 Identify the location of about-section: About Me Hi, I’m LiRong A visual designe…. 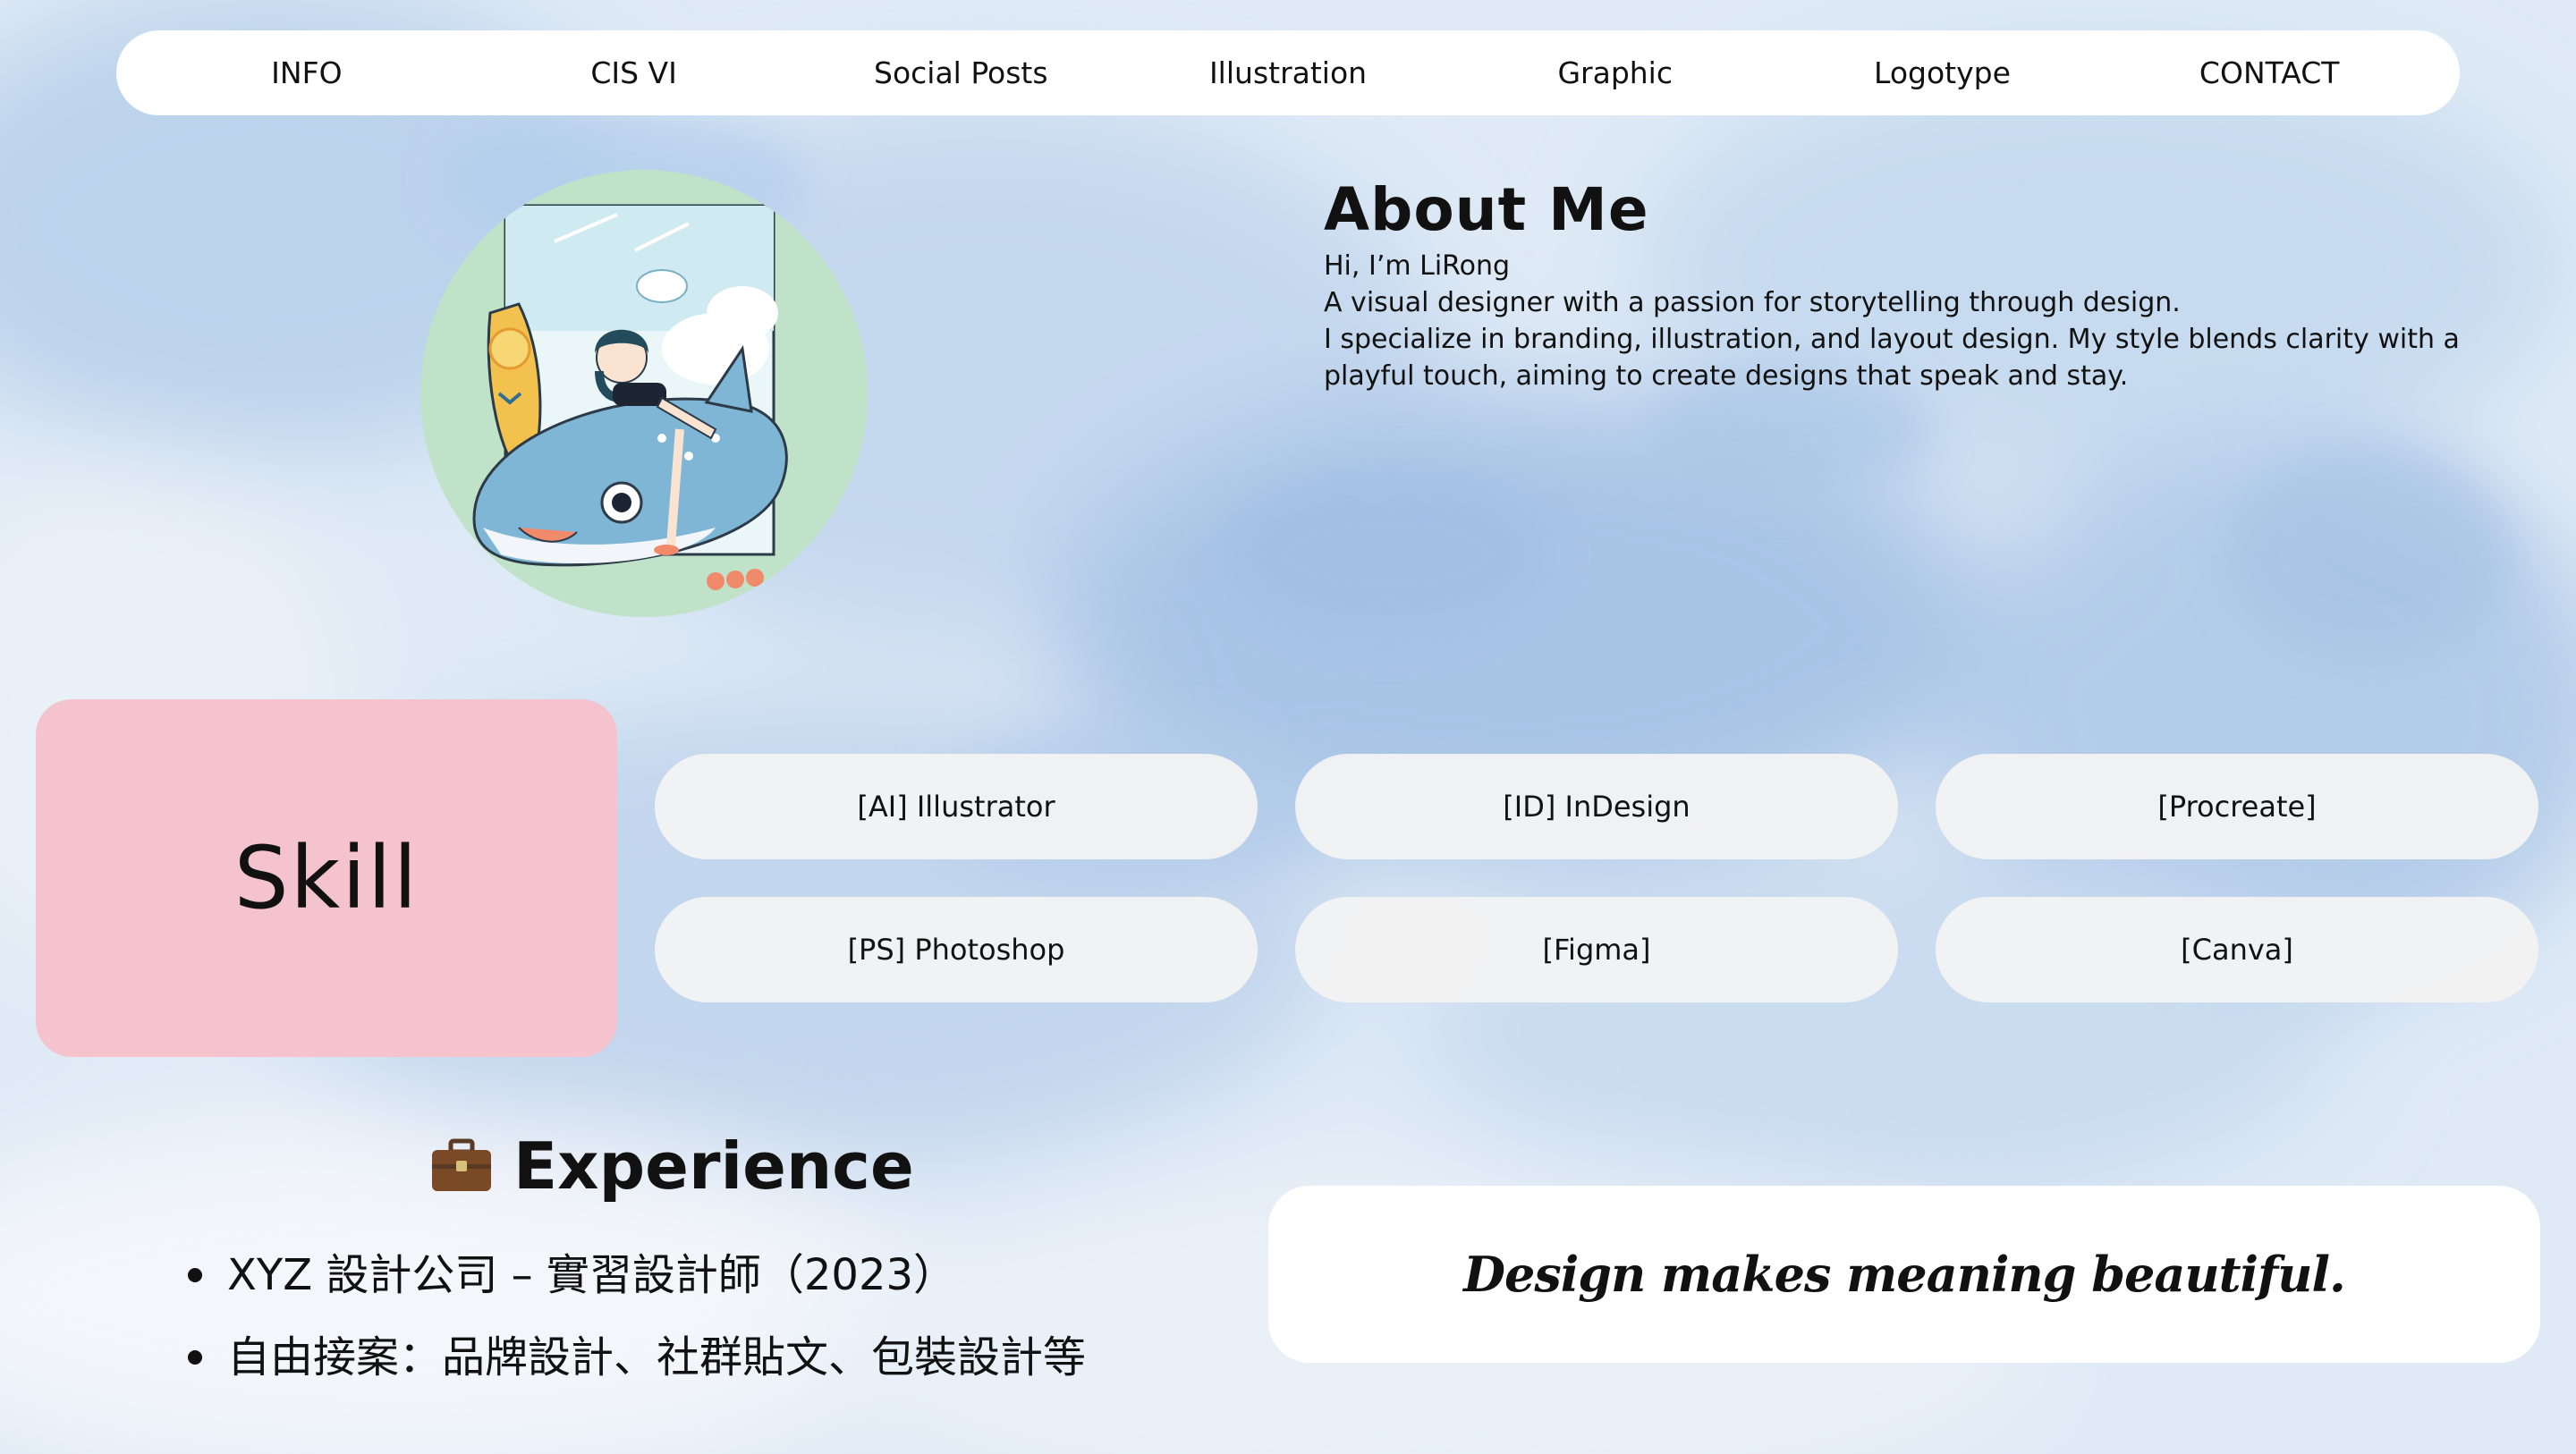
(1936, 286).